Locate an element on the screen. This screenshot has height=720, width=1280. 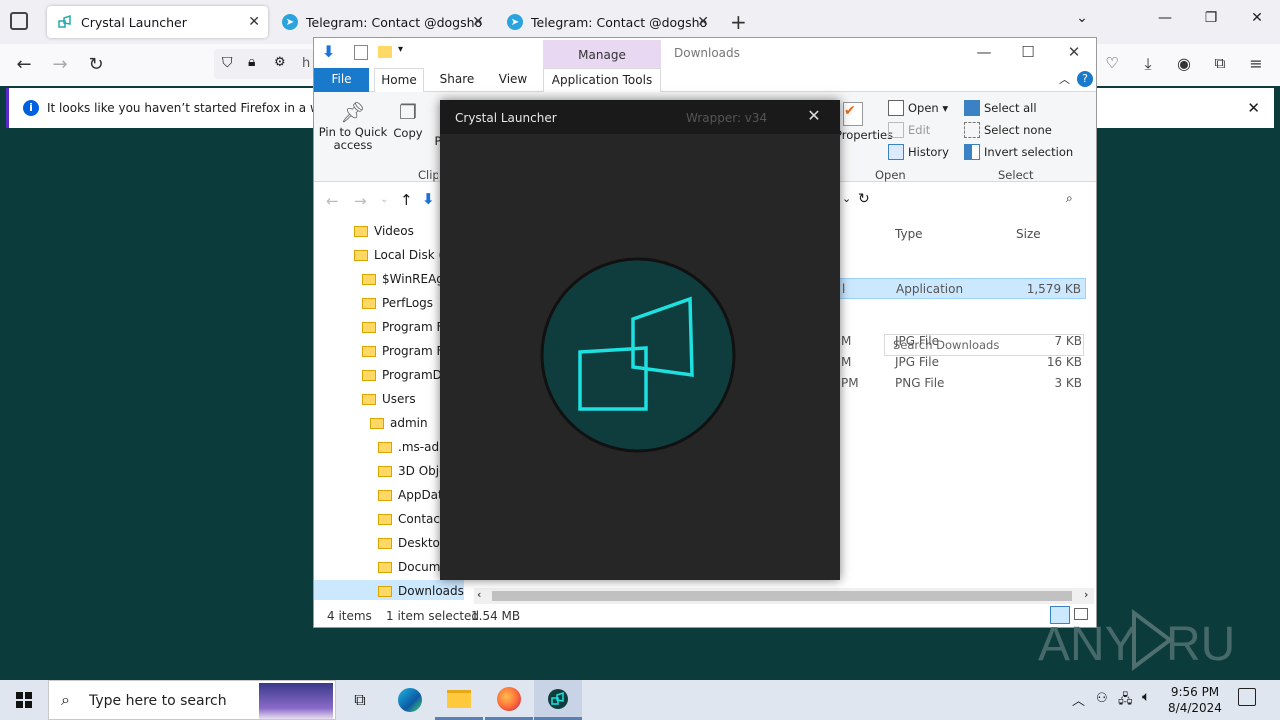
new-folder-qat-icon is located at coordinates (385, 52).